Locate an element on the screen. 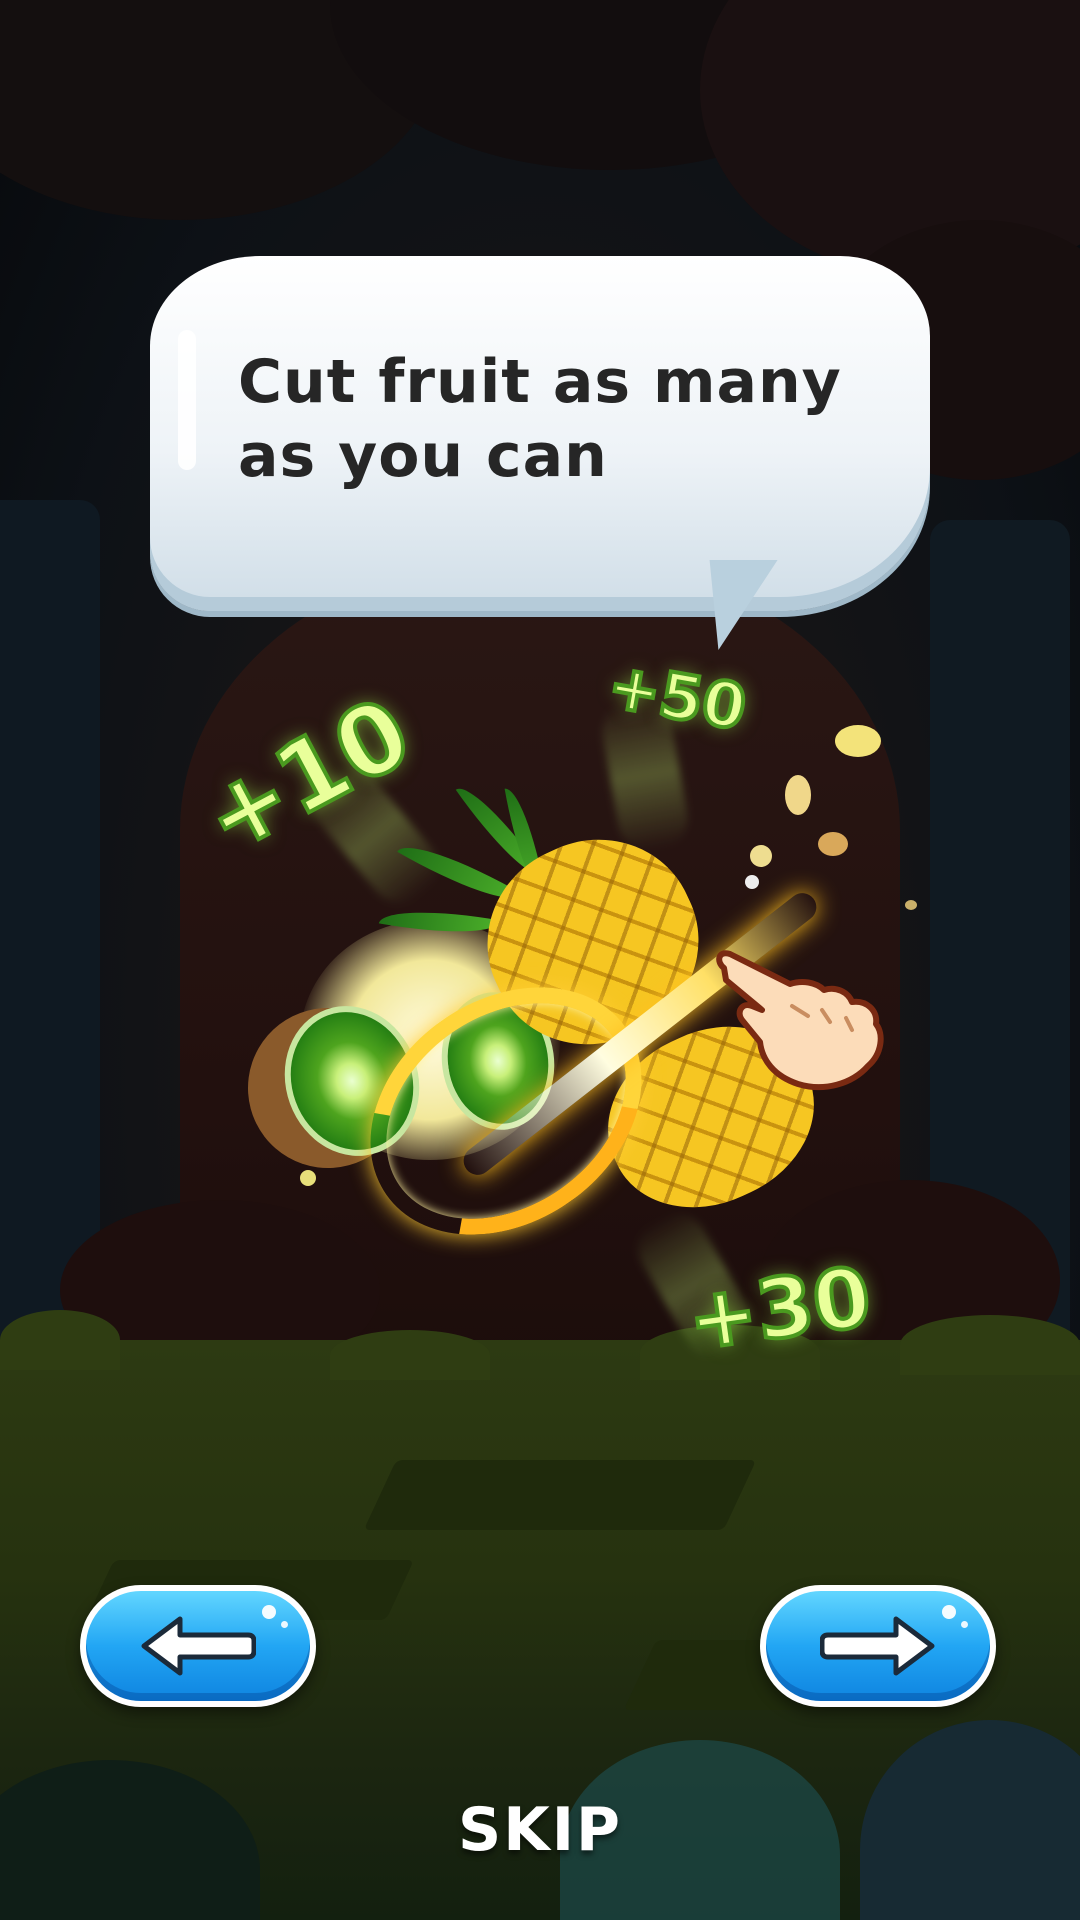  ground-shadow is located at coordinates (560, 1495).